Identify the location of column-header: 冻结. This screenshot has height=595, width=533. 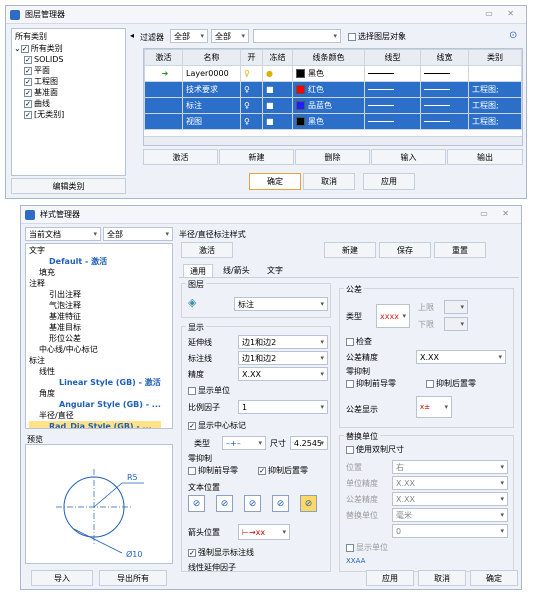
(277, 57).